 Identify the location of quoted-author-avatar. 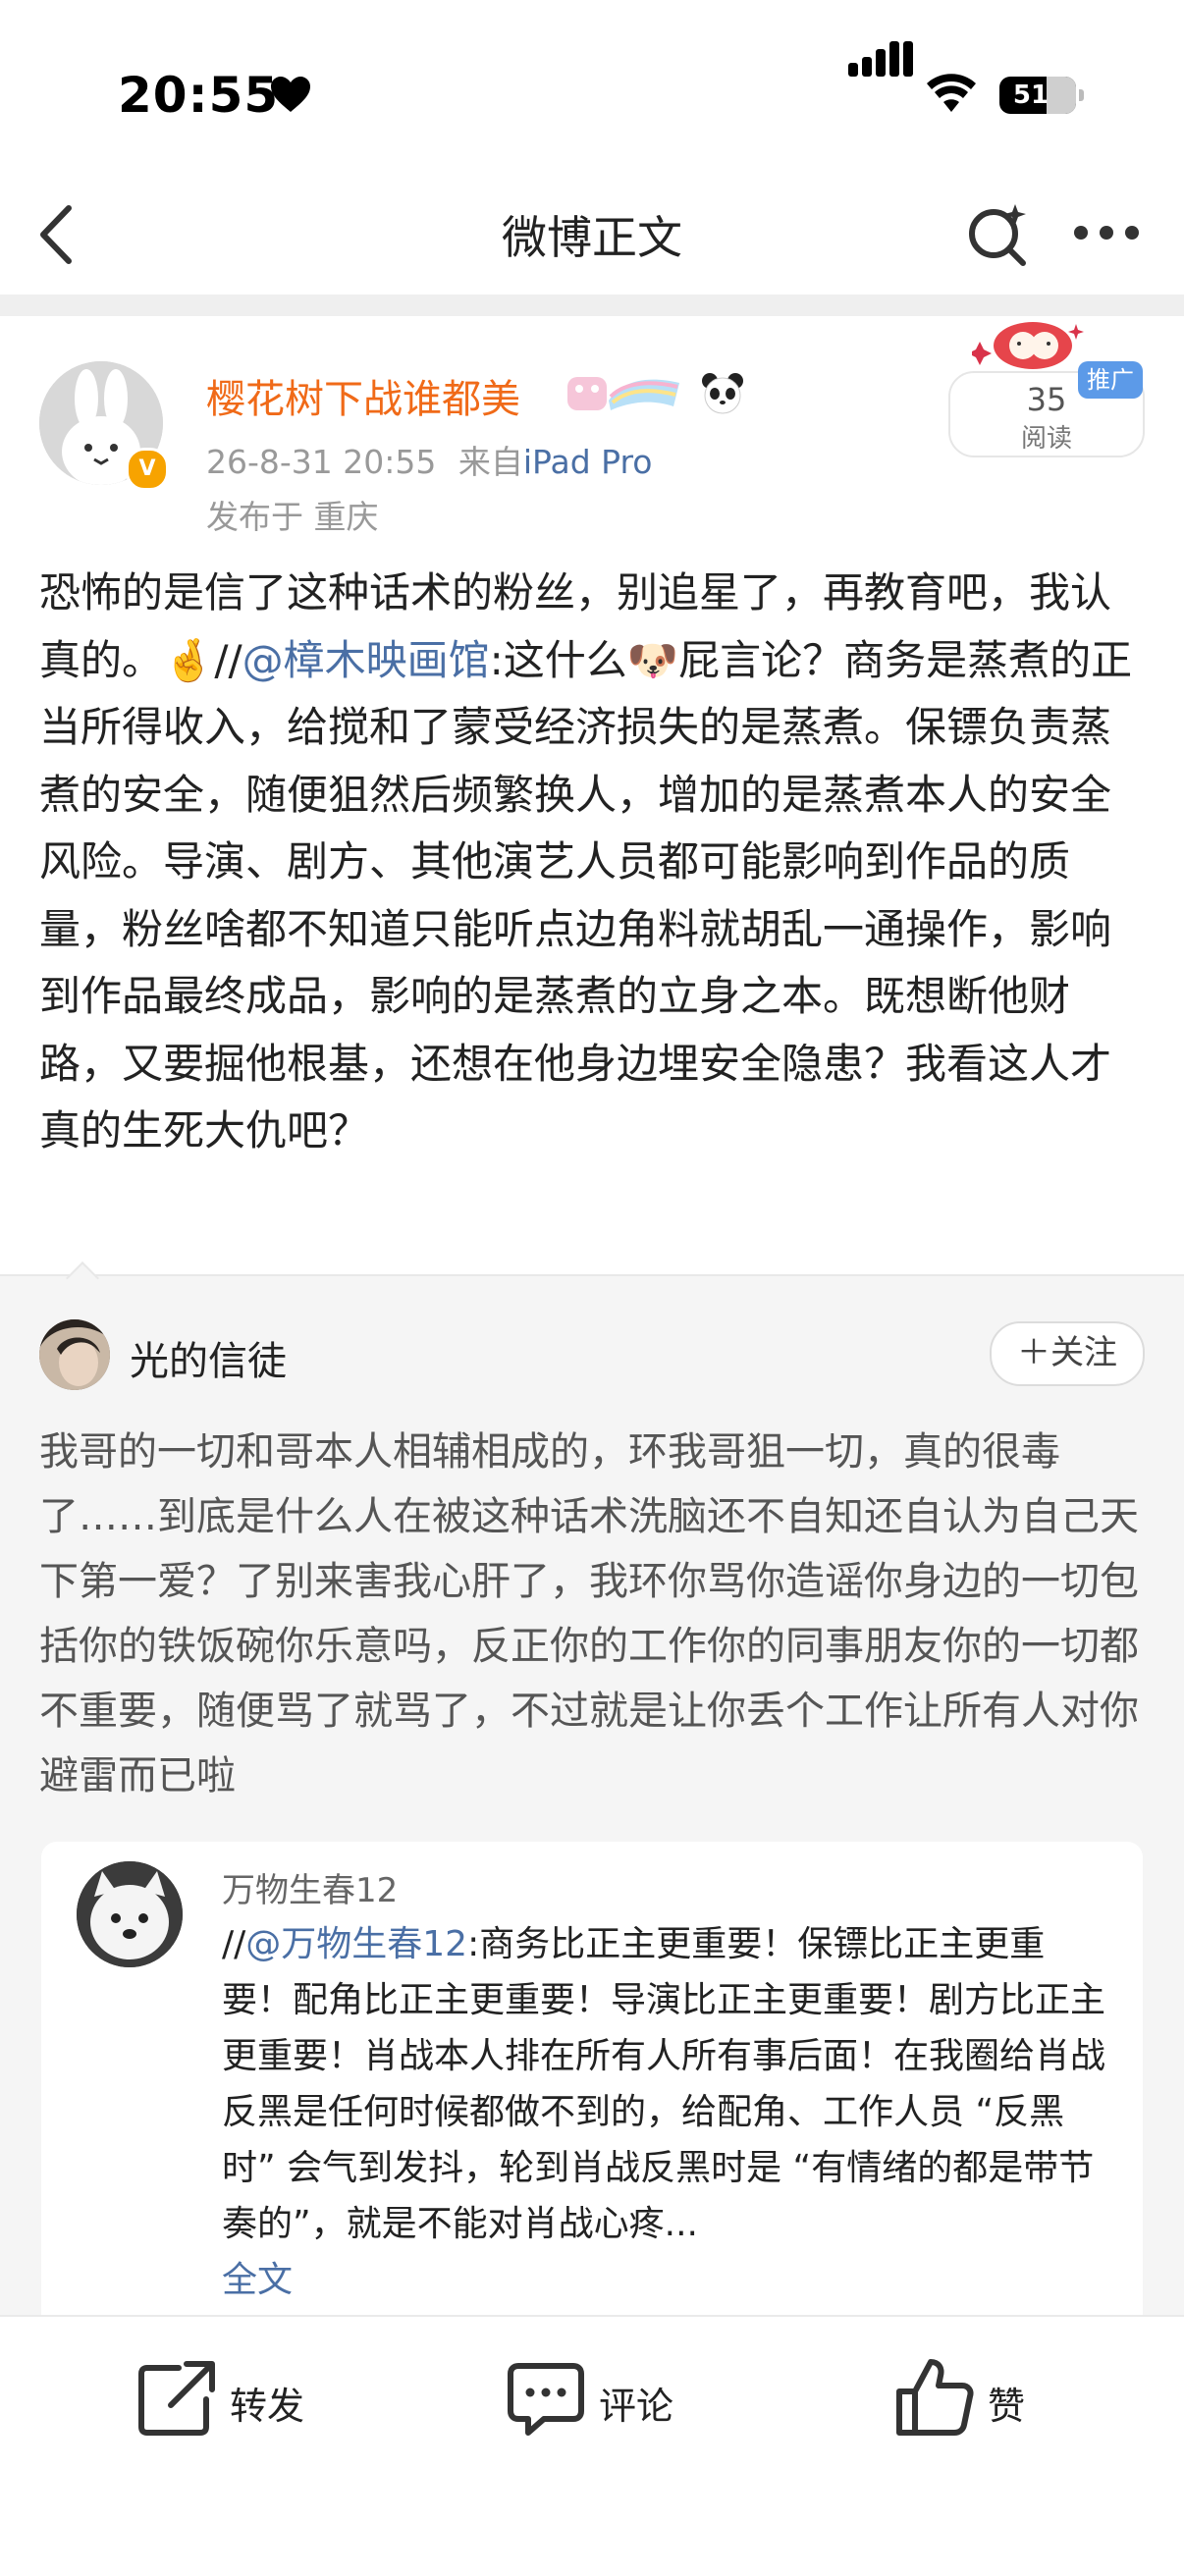
(130, 1914).